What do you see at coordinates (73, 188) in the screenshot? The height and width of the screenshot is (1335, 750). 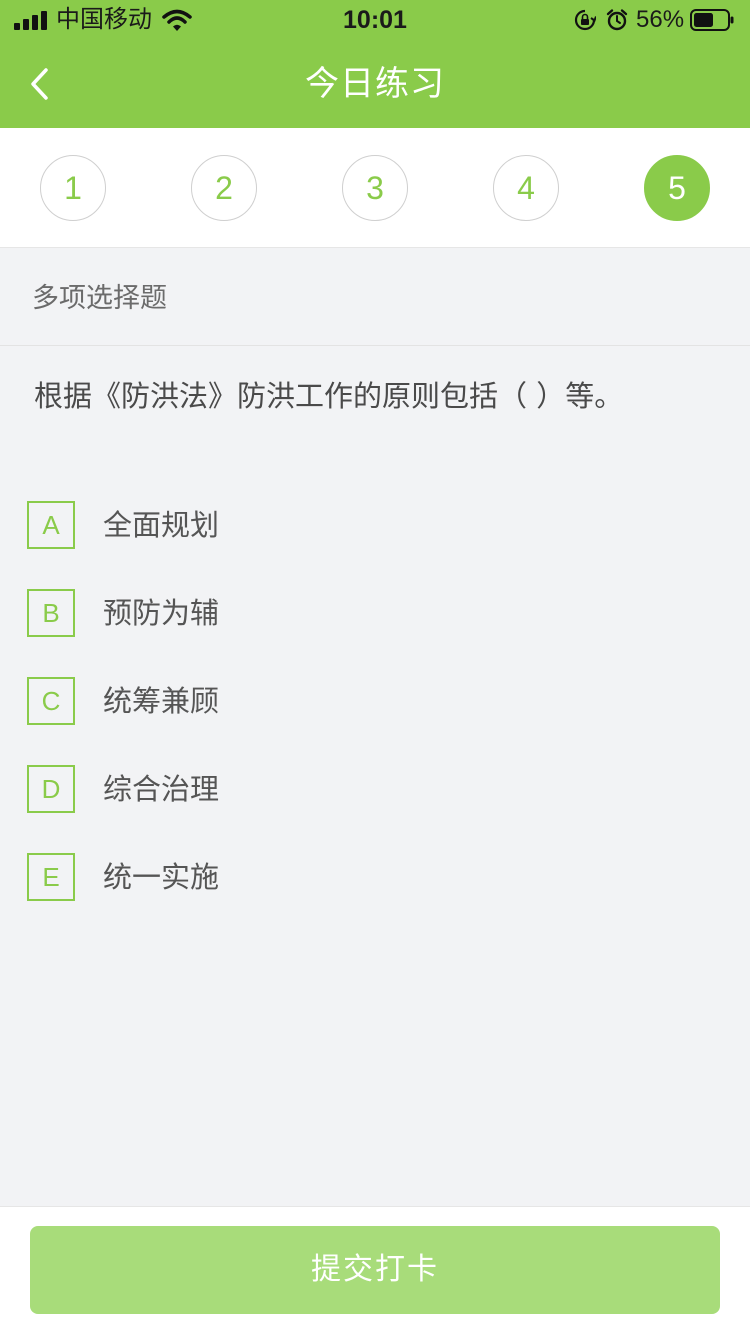 I see `question-tab-1: 1` at bounding box center [73, 188].